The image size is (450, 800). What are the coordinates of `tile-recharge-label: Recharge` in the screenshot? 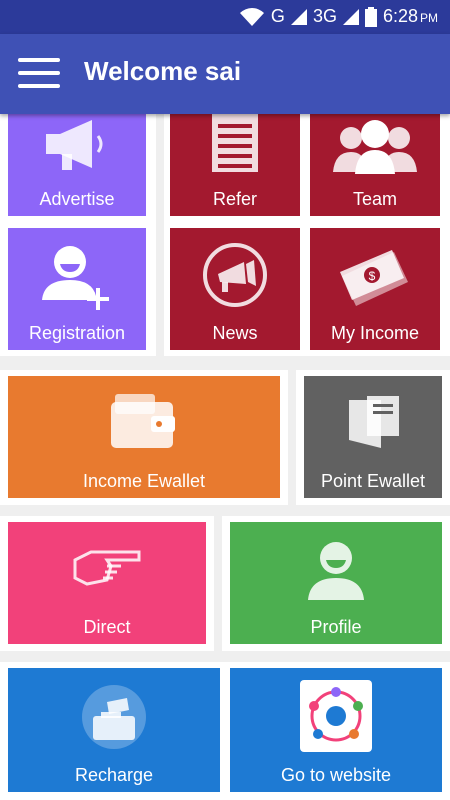 It's located at (114, 775).